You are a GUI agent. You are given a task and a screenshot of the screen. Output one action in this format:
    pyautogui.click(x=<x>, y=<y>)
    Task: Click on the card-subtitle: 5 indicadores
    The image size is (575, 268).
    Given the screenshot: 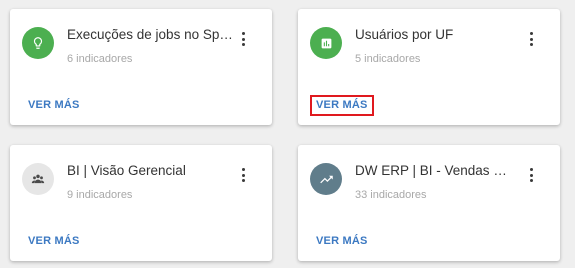 What is the action you would take?
    pyautogui.click(x=388, y=59)
    